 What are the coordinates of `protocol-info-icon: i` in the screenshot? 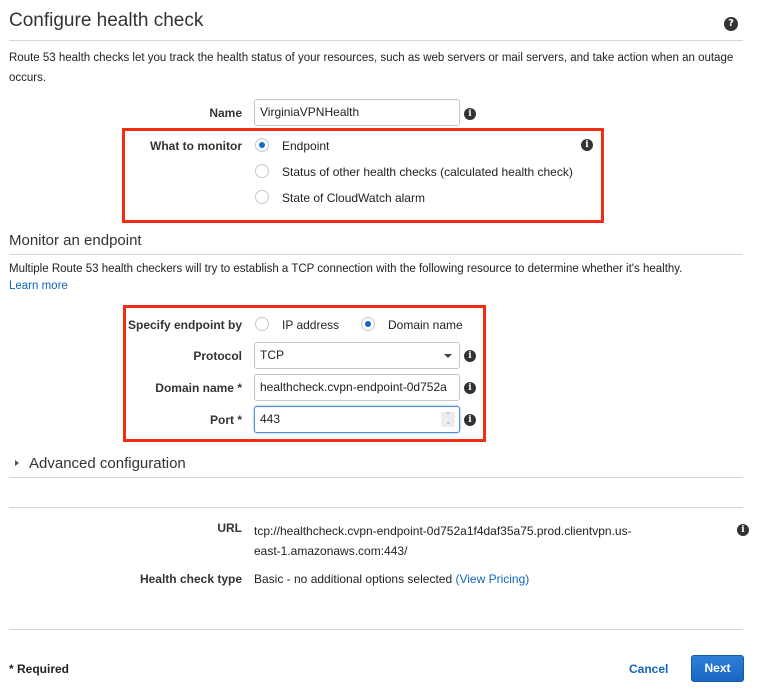 It's located at (470, 356).